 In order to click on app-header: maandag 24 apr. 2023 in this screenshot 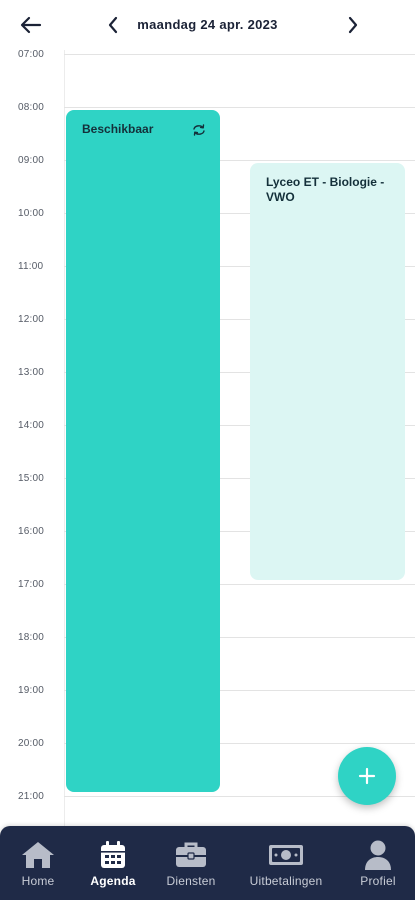, I will do `click(207, 25)`.